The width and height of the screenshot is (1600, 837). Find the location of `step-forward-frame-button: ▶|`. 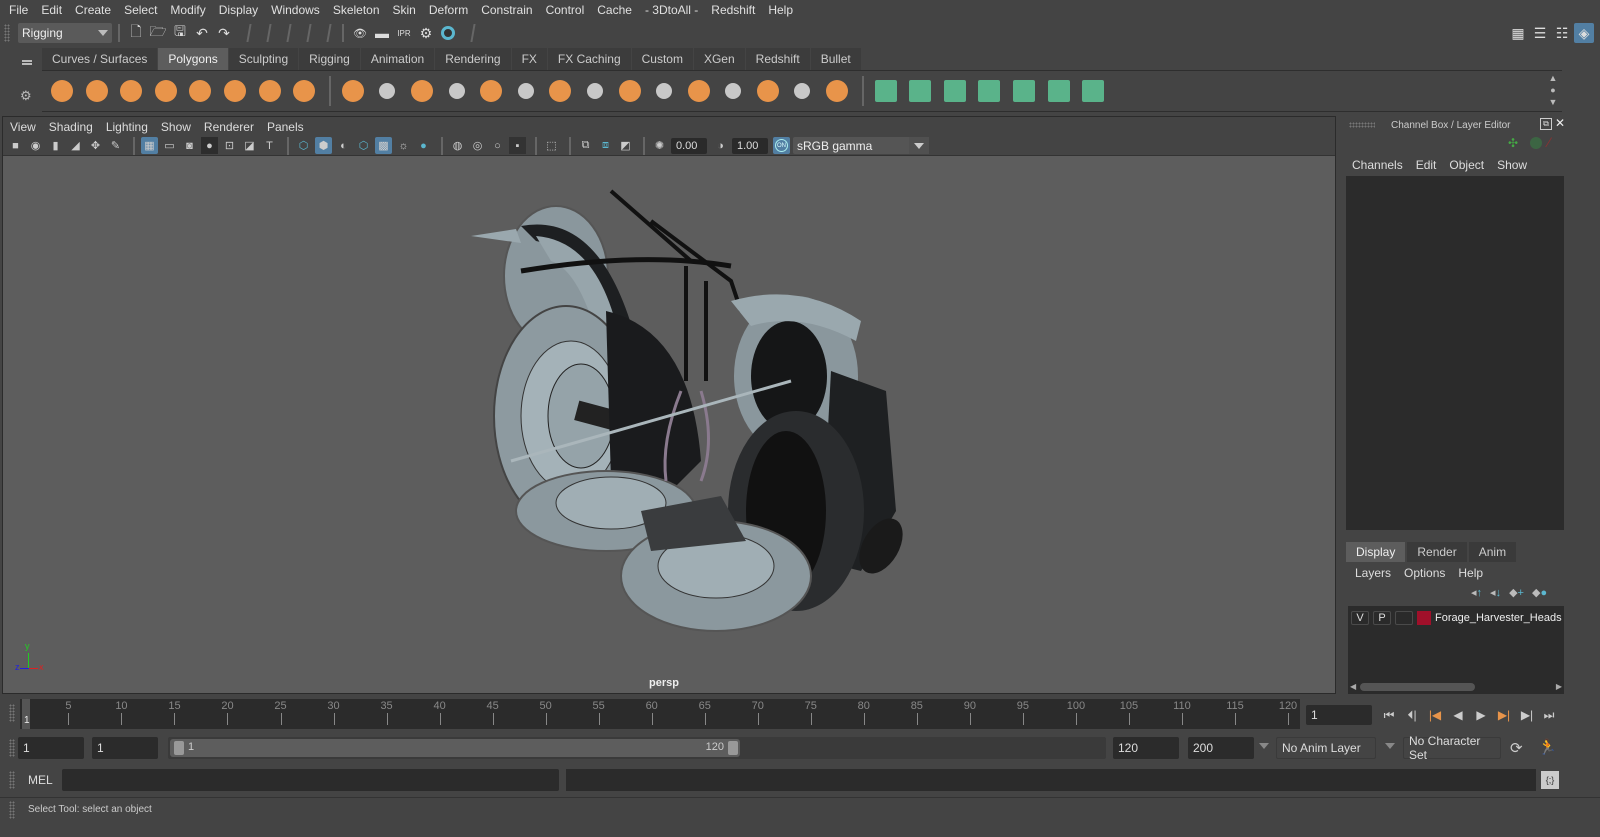

step-forward-frame-button: ▶| is located at coordinates (1504, 715).